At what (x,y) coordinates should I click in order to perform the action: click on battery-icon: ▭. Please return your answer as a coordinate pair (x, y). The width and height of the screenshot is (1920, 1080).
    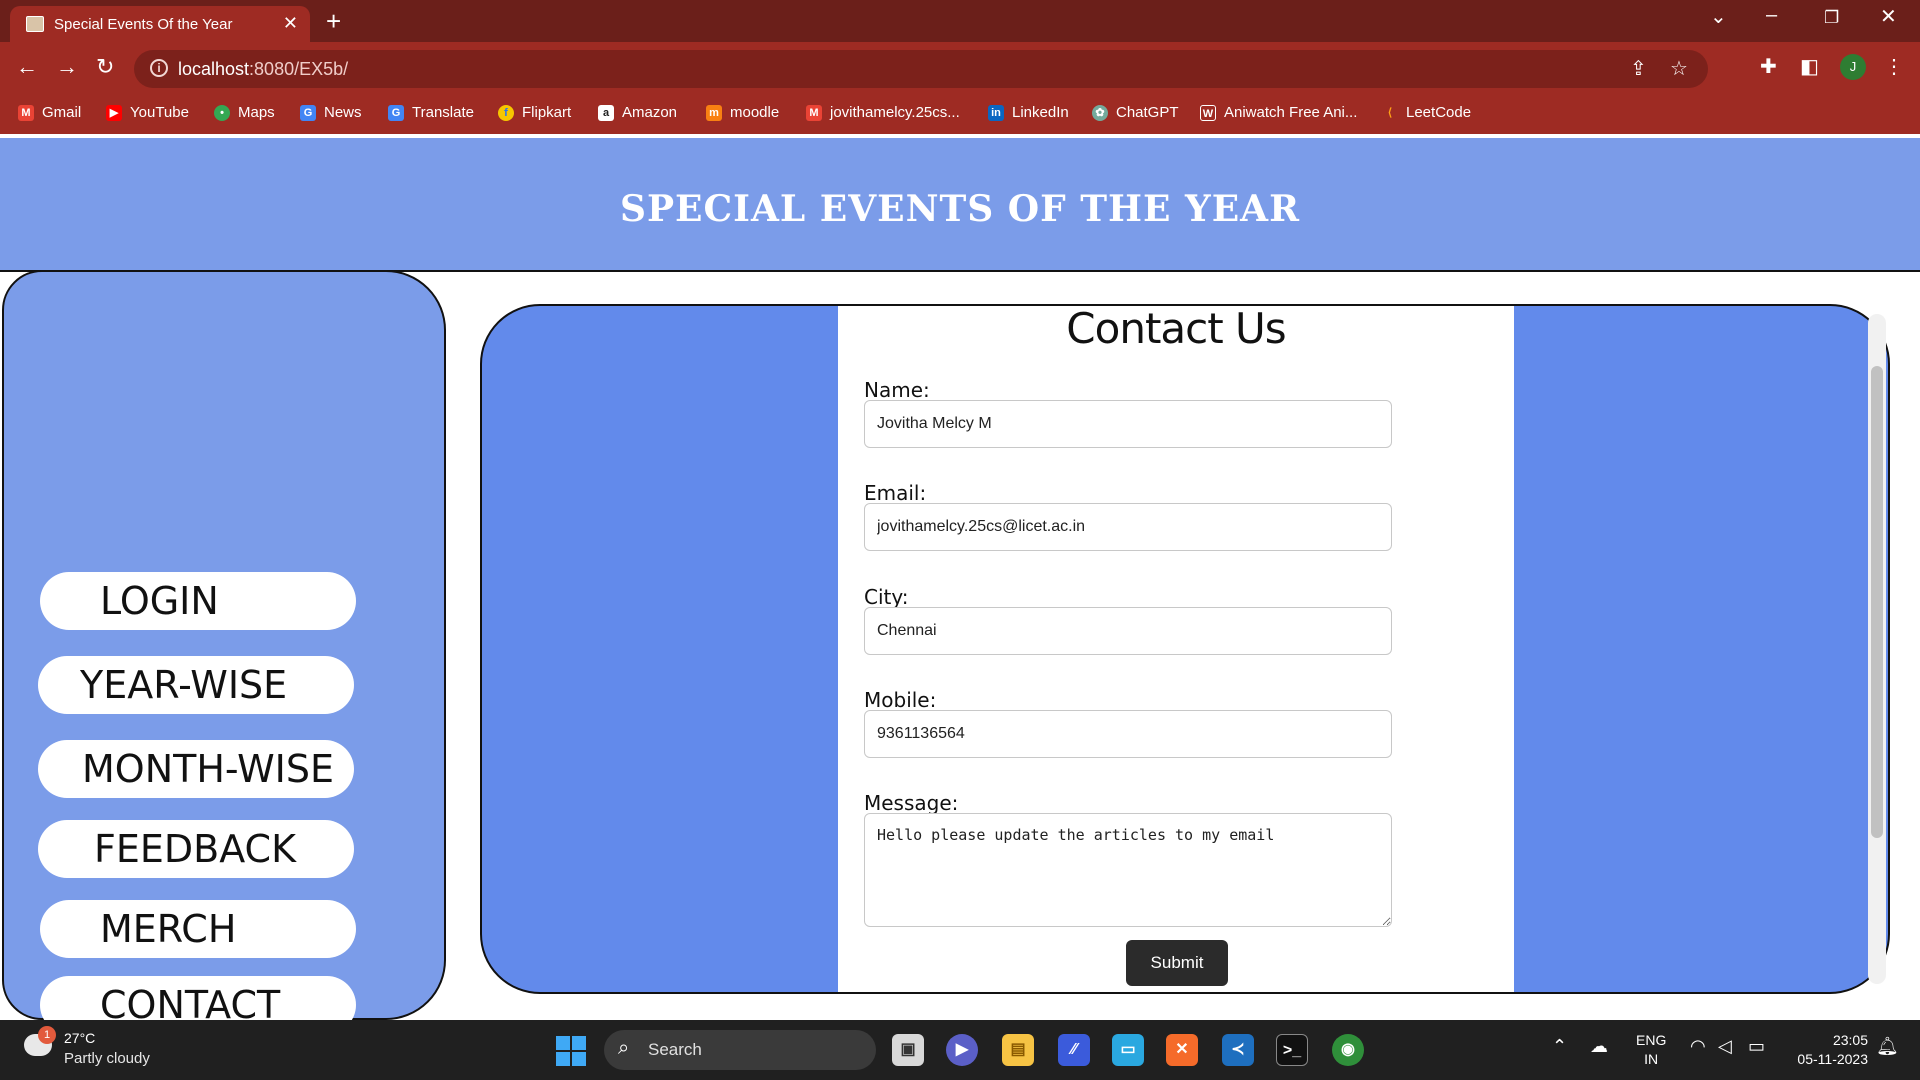
    Looking at the image, I should click on (1756, 1046).